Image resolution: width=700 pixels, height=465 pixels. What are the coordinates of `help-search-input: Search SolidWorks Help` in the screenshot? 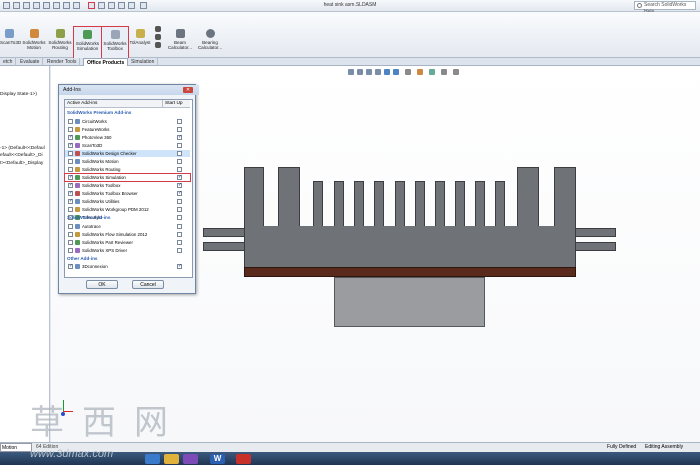 It's located at (665, 8).